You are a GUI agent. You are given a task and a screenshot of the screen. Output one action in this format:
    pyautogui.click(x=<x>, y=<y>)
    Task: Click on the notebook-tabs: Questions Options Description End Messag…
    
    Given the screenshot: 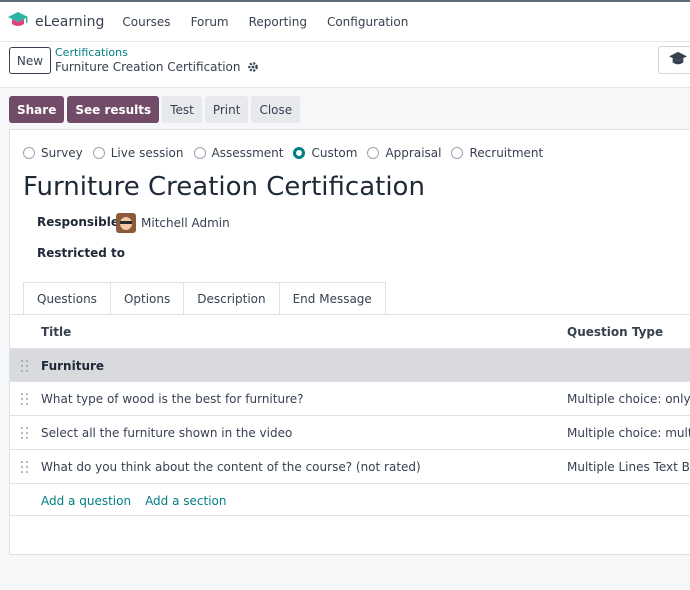 What is the action you would take?
    pyautogui.click(x=204, y=298)
    